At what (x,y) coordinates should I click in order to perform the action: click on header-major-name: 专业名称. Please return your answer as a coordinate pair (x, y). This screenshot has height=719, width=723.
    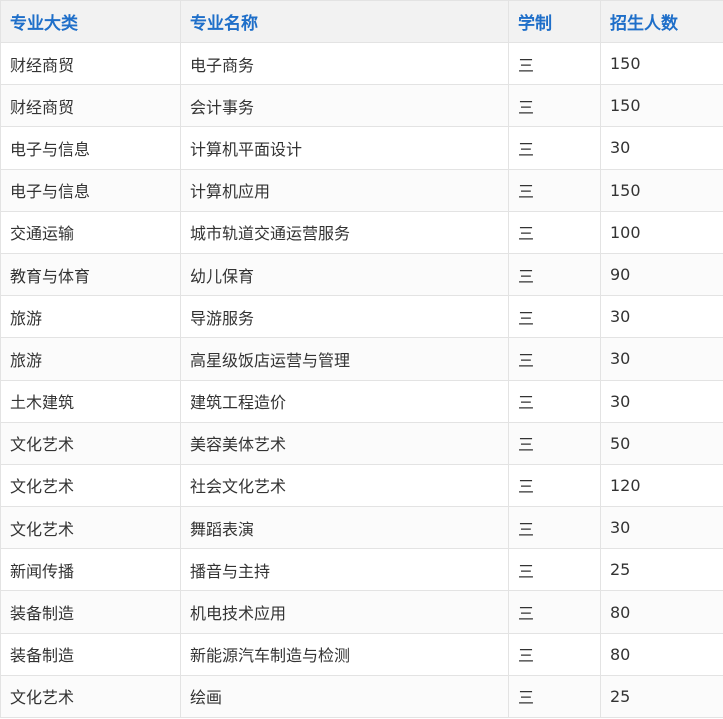
    Looking at the image, I should click on (344, 21).